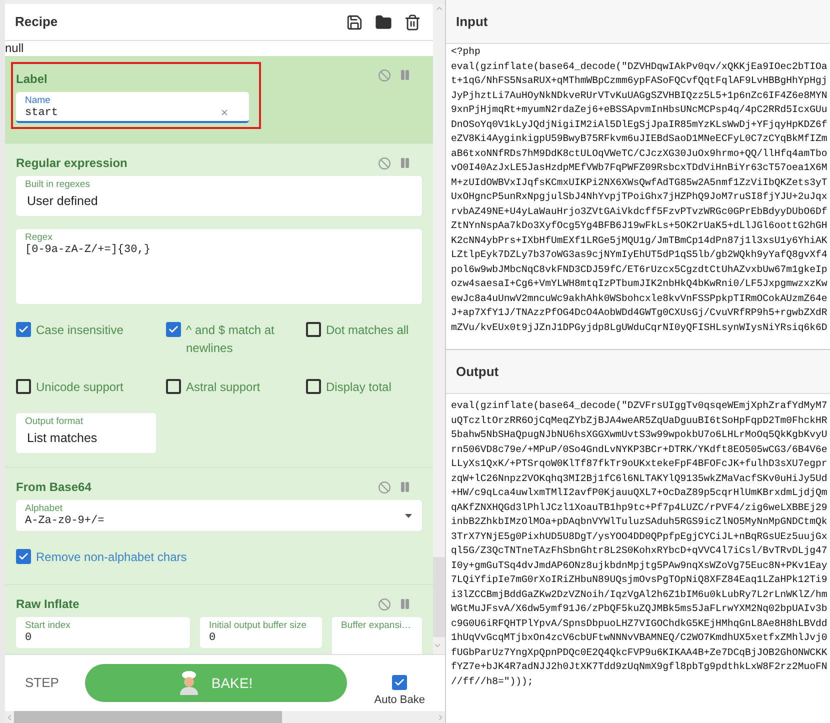 Image resolution: width=830 pixels, height=723 pixels. What do you see at coordinates (639, 284) in the screenshot?
I see `code-line: ozw4saesaI+Cg6+VmYLWH8mtqIzPTbumJIK2nbHkQ4bKwRni0/LF5JxpgmwzxzKw` at bounding box center [639, 284].